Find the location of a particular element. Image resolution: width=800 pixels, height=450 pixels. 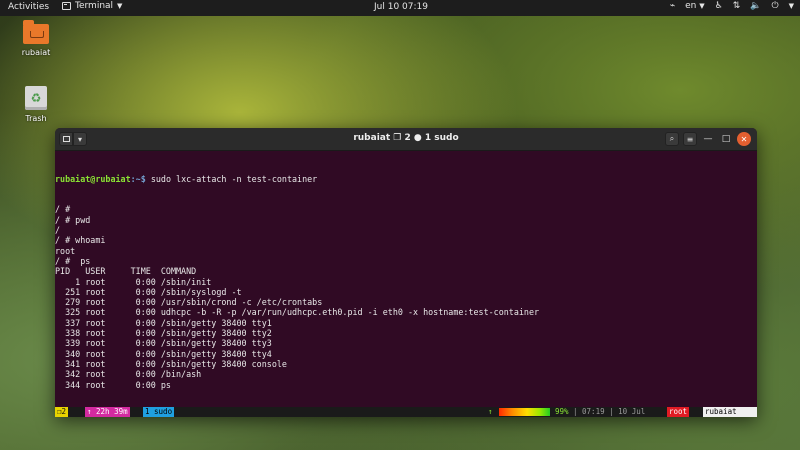

battery-bar is located at coordinates (524, 412).